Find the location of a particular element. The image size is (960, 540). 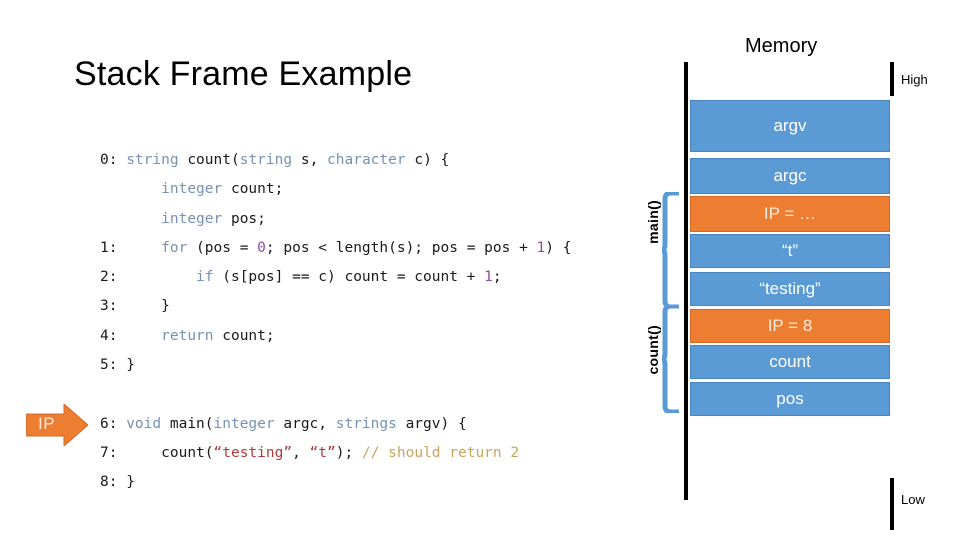

memory-axis-right-bottom is located at coordinates (892, 504).